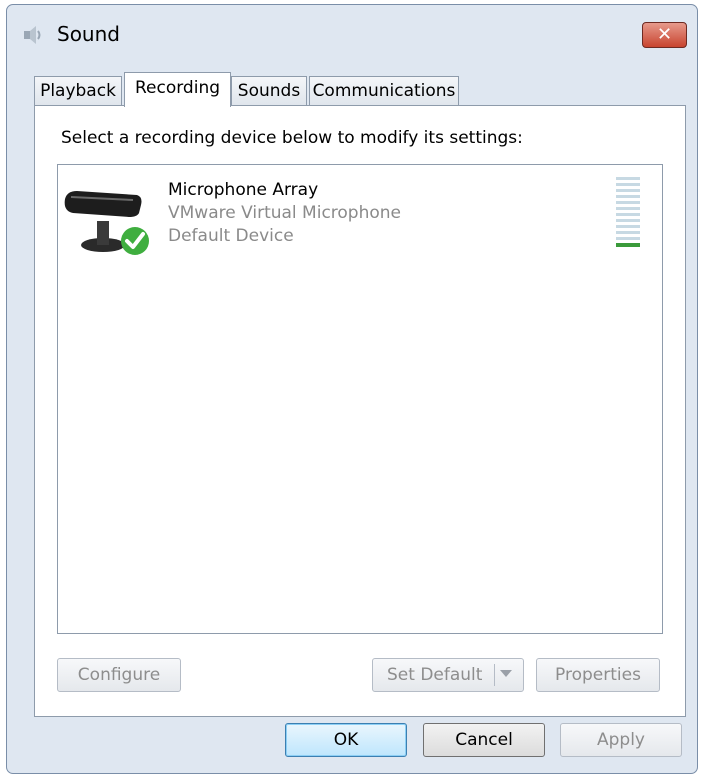 This screenshot has width=704, height=779. I want to click on properties-button-label: Properties, so click(598, 675).